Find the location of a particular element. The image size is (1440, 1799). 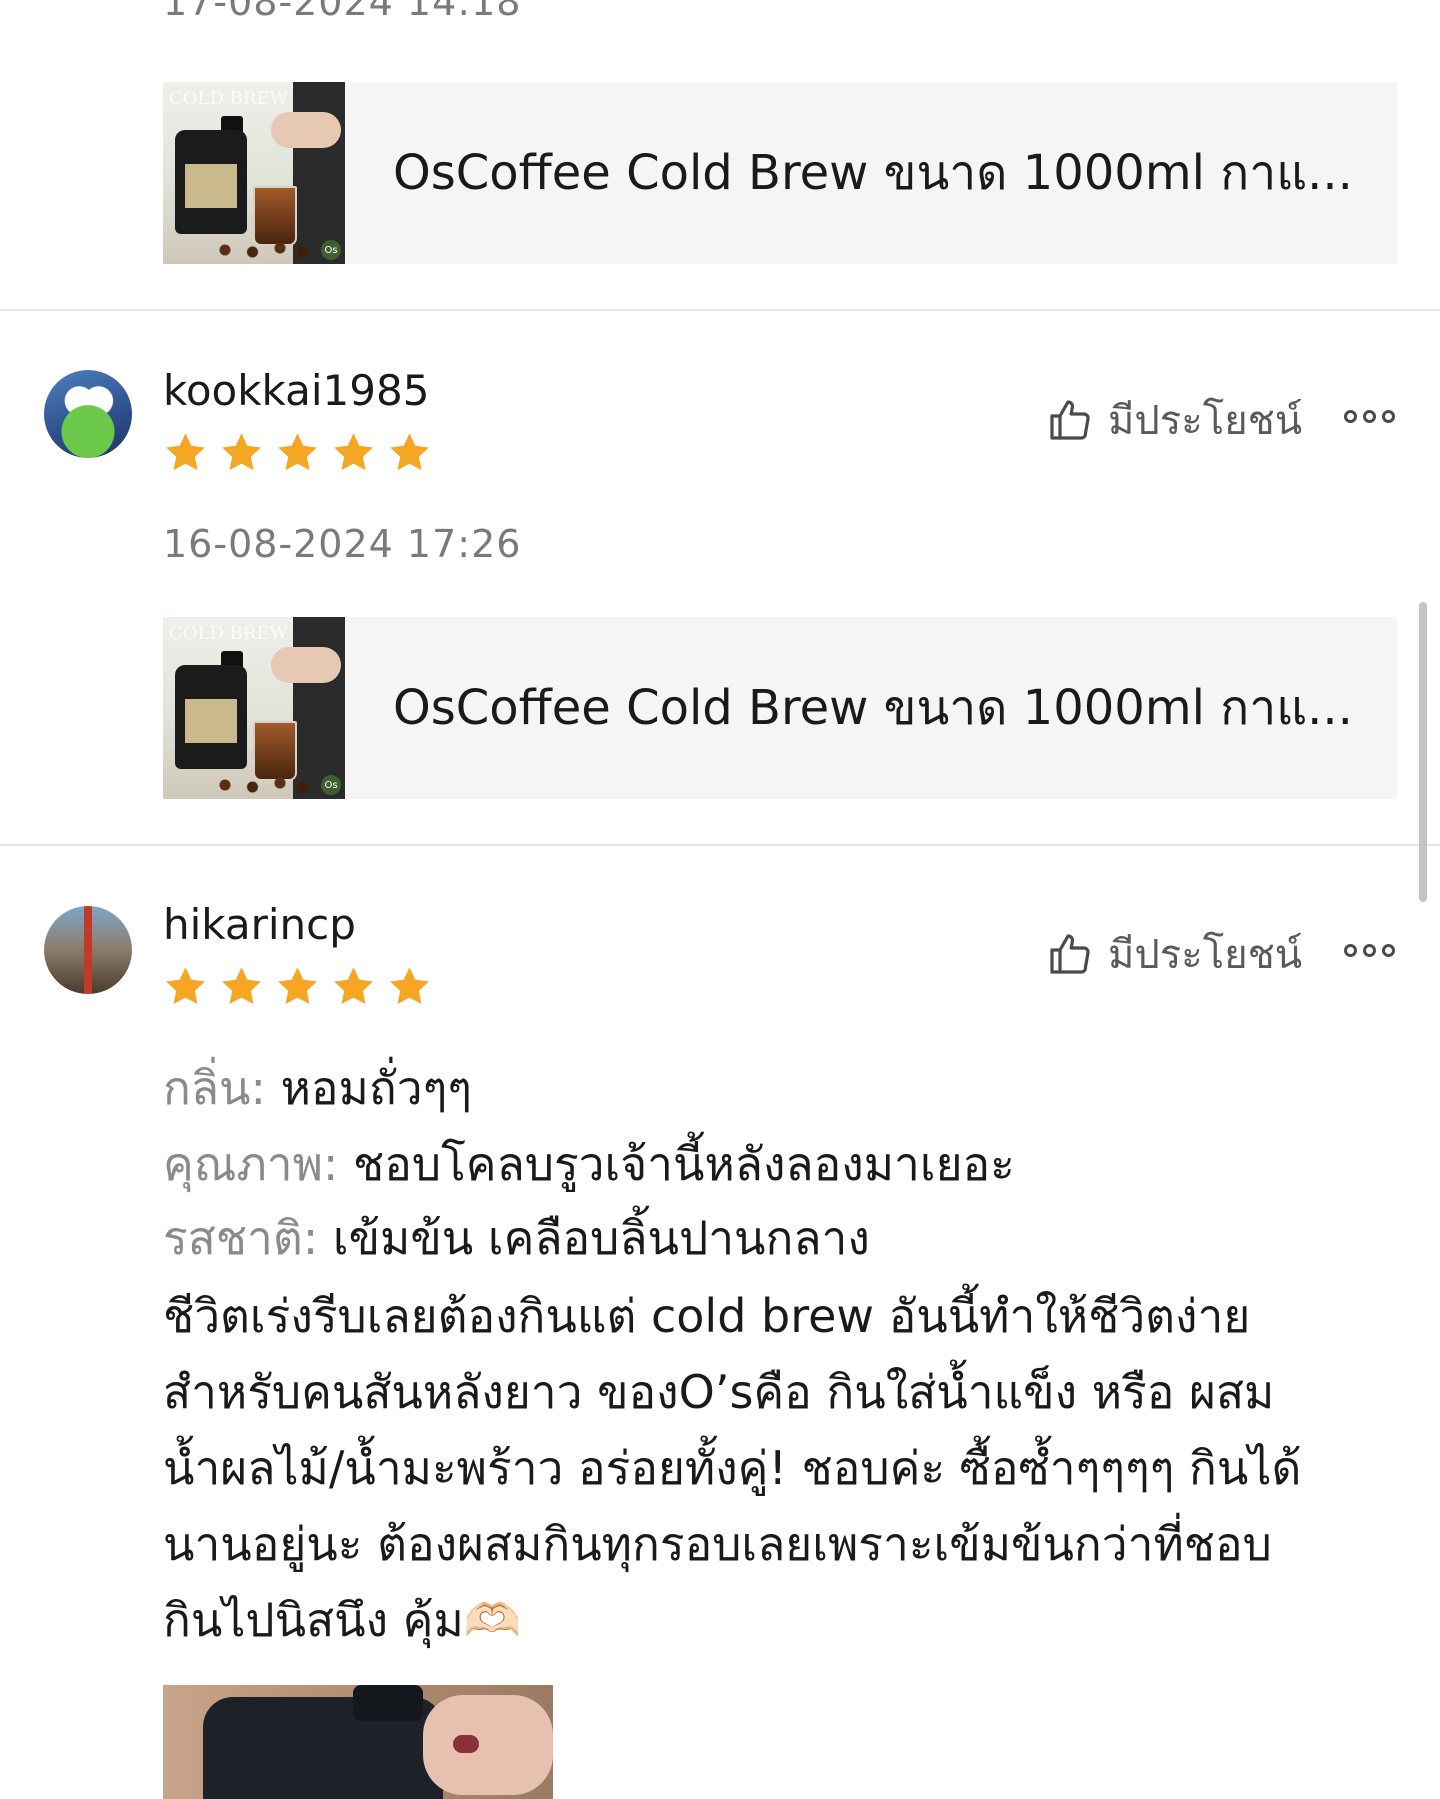

review-photo is located at coordinates (358, 1742).